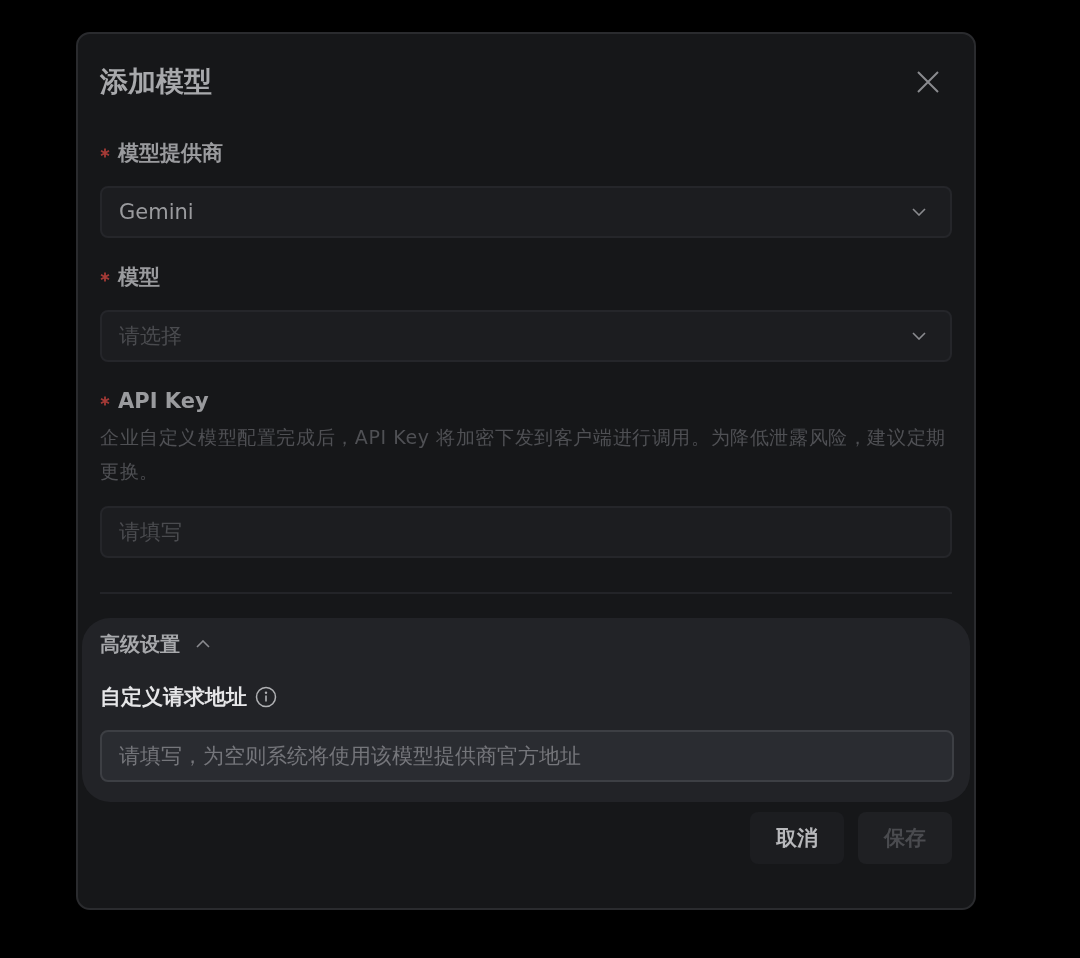  I want to click on input-field: 请填写，为空则系统将使用该模型提供商官方地址, so click(527, 756).